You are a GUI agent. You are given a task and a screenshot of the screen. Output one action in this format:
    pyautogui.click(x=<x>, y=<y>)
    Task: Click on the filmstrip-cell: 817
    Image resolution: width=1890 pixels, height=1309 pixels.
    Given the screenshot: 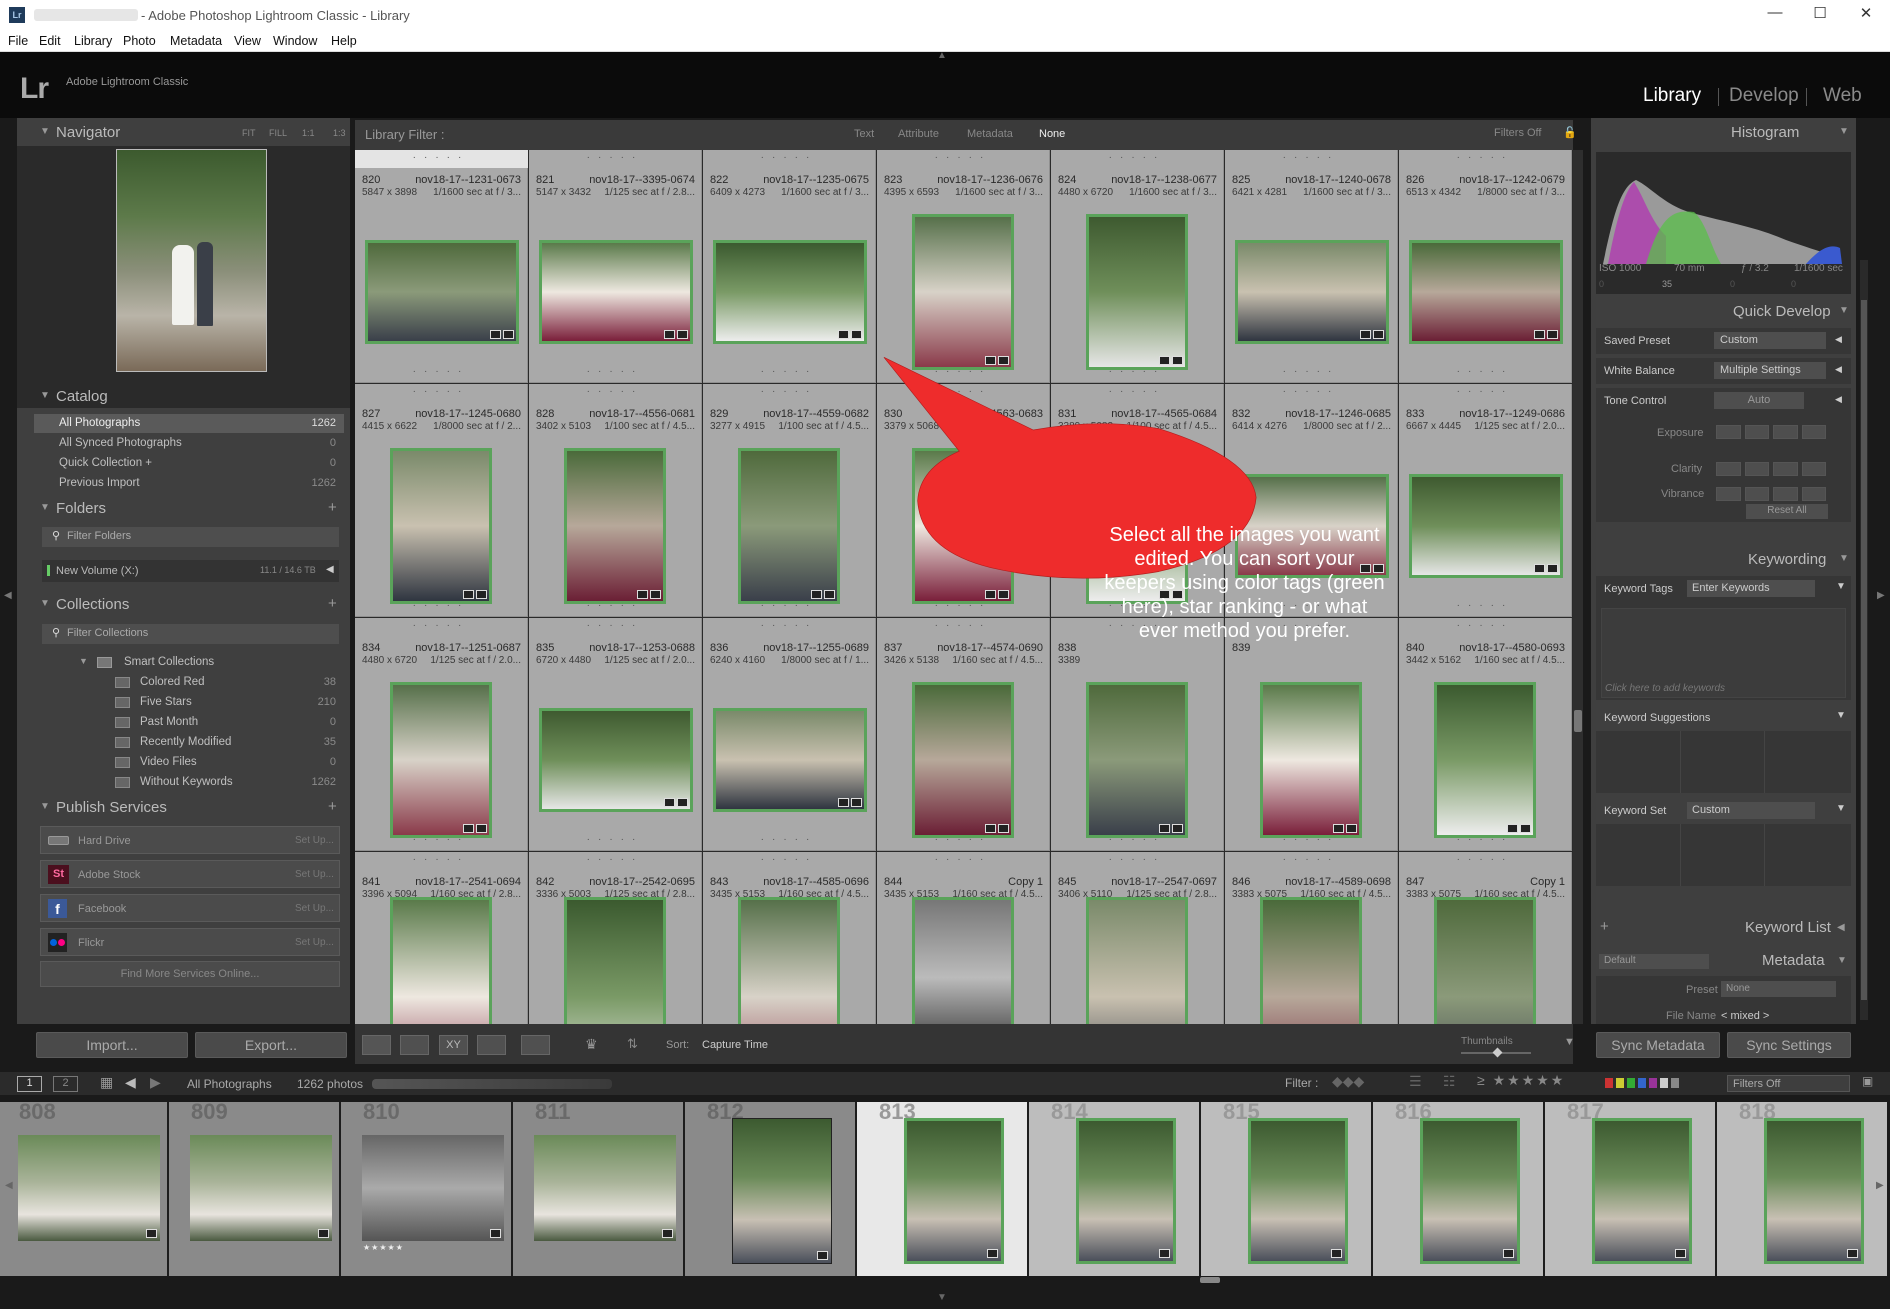 What is the action you would take?
    pyautogui.click(x=1630, y=1187)
    